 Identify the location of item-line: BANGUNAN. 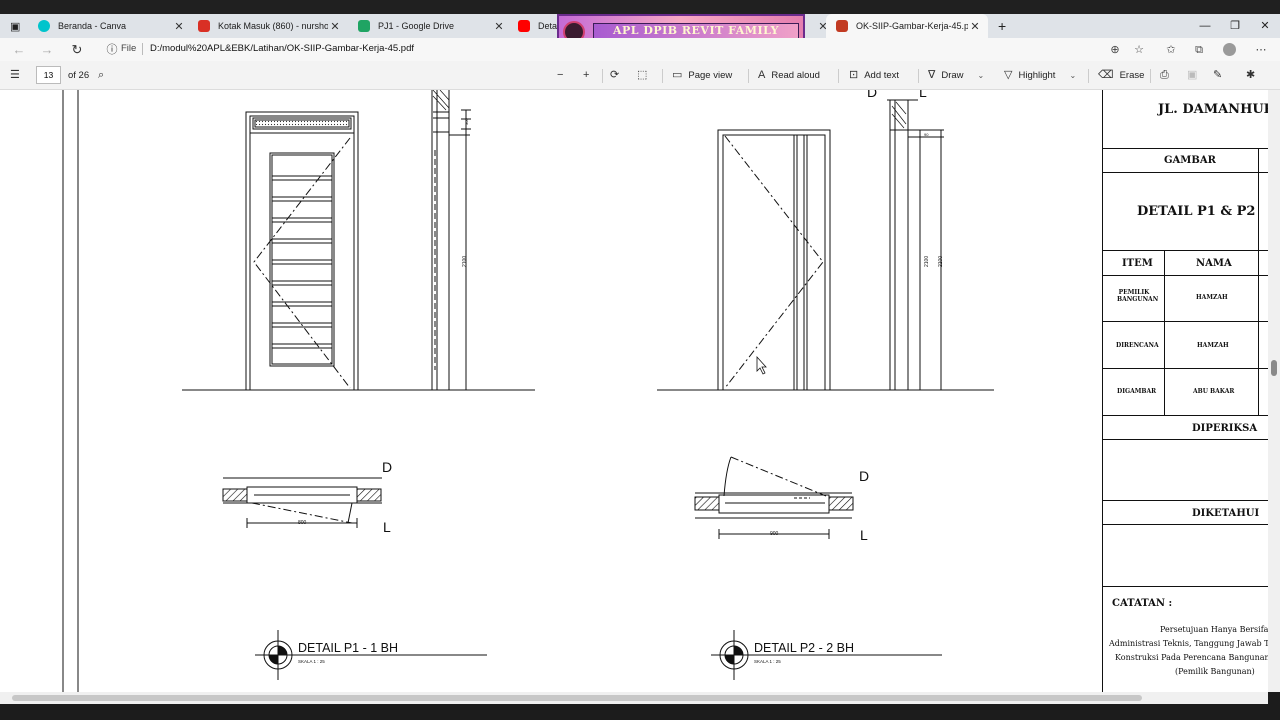
(1138, 299).